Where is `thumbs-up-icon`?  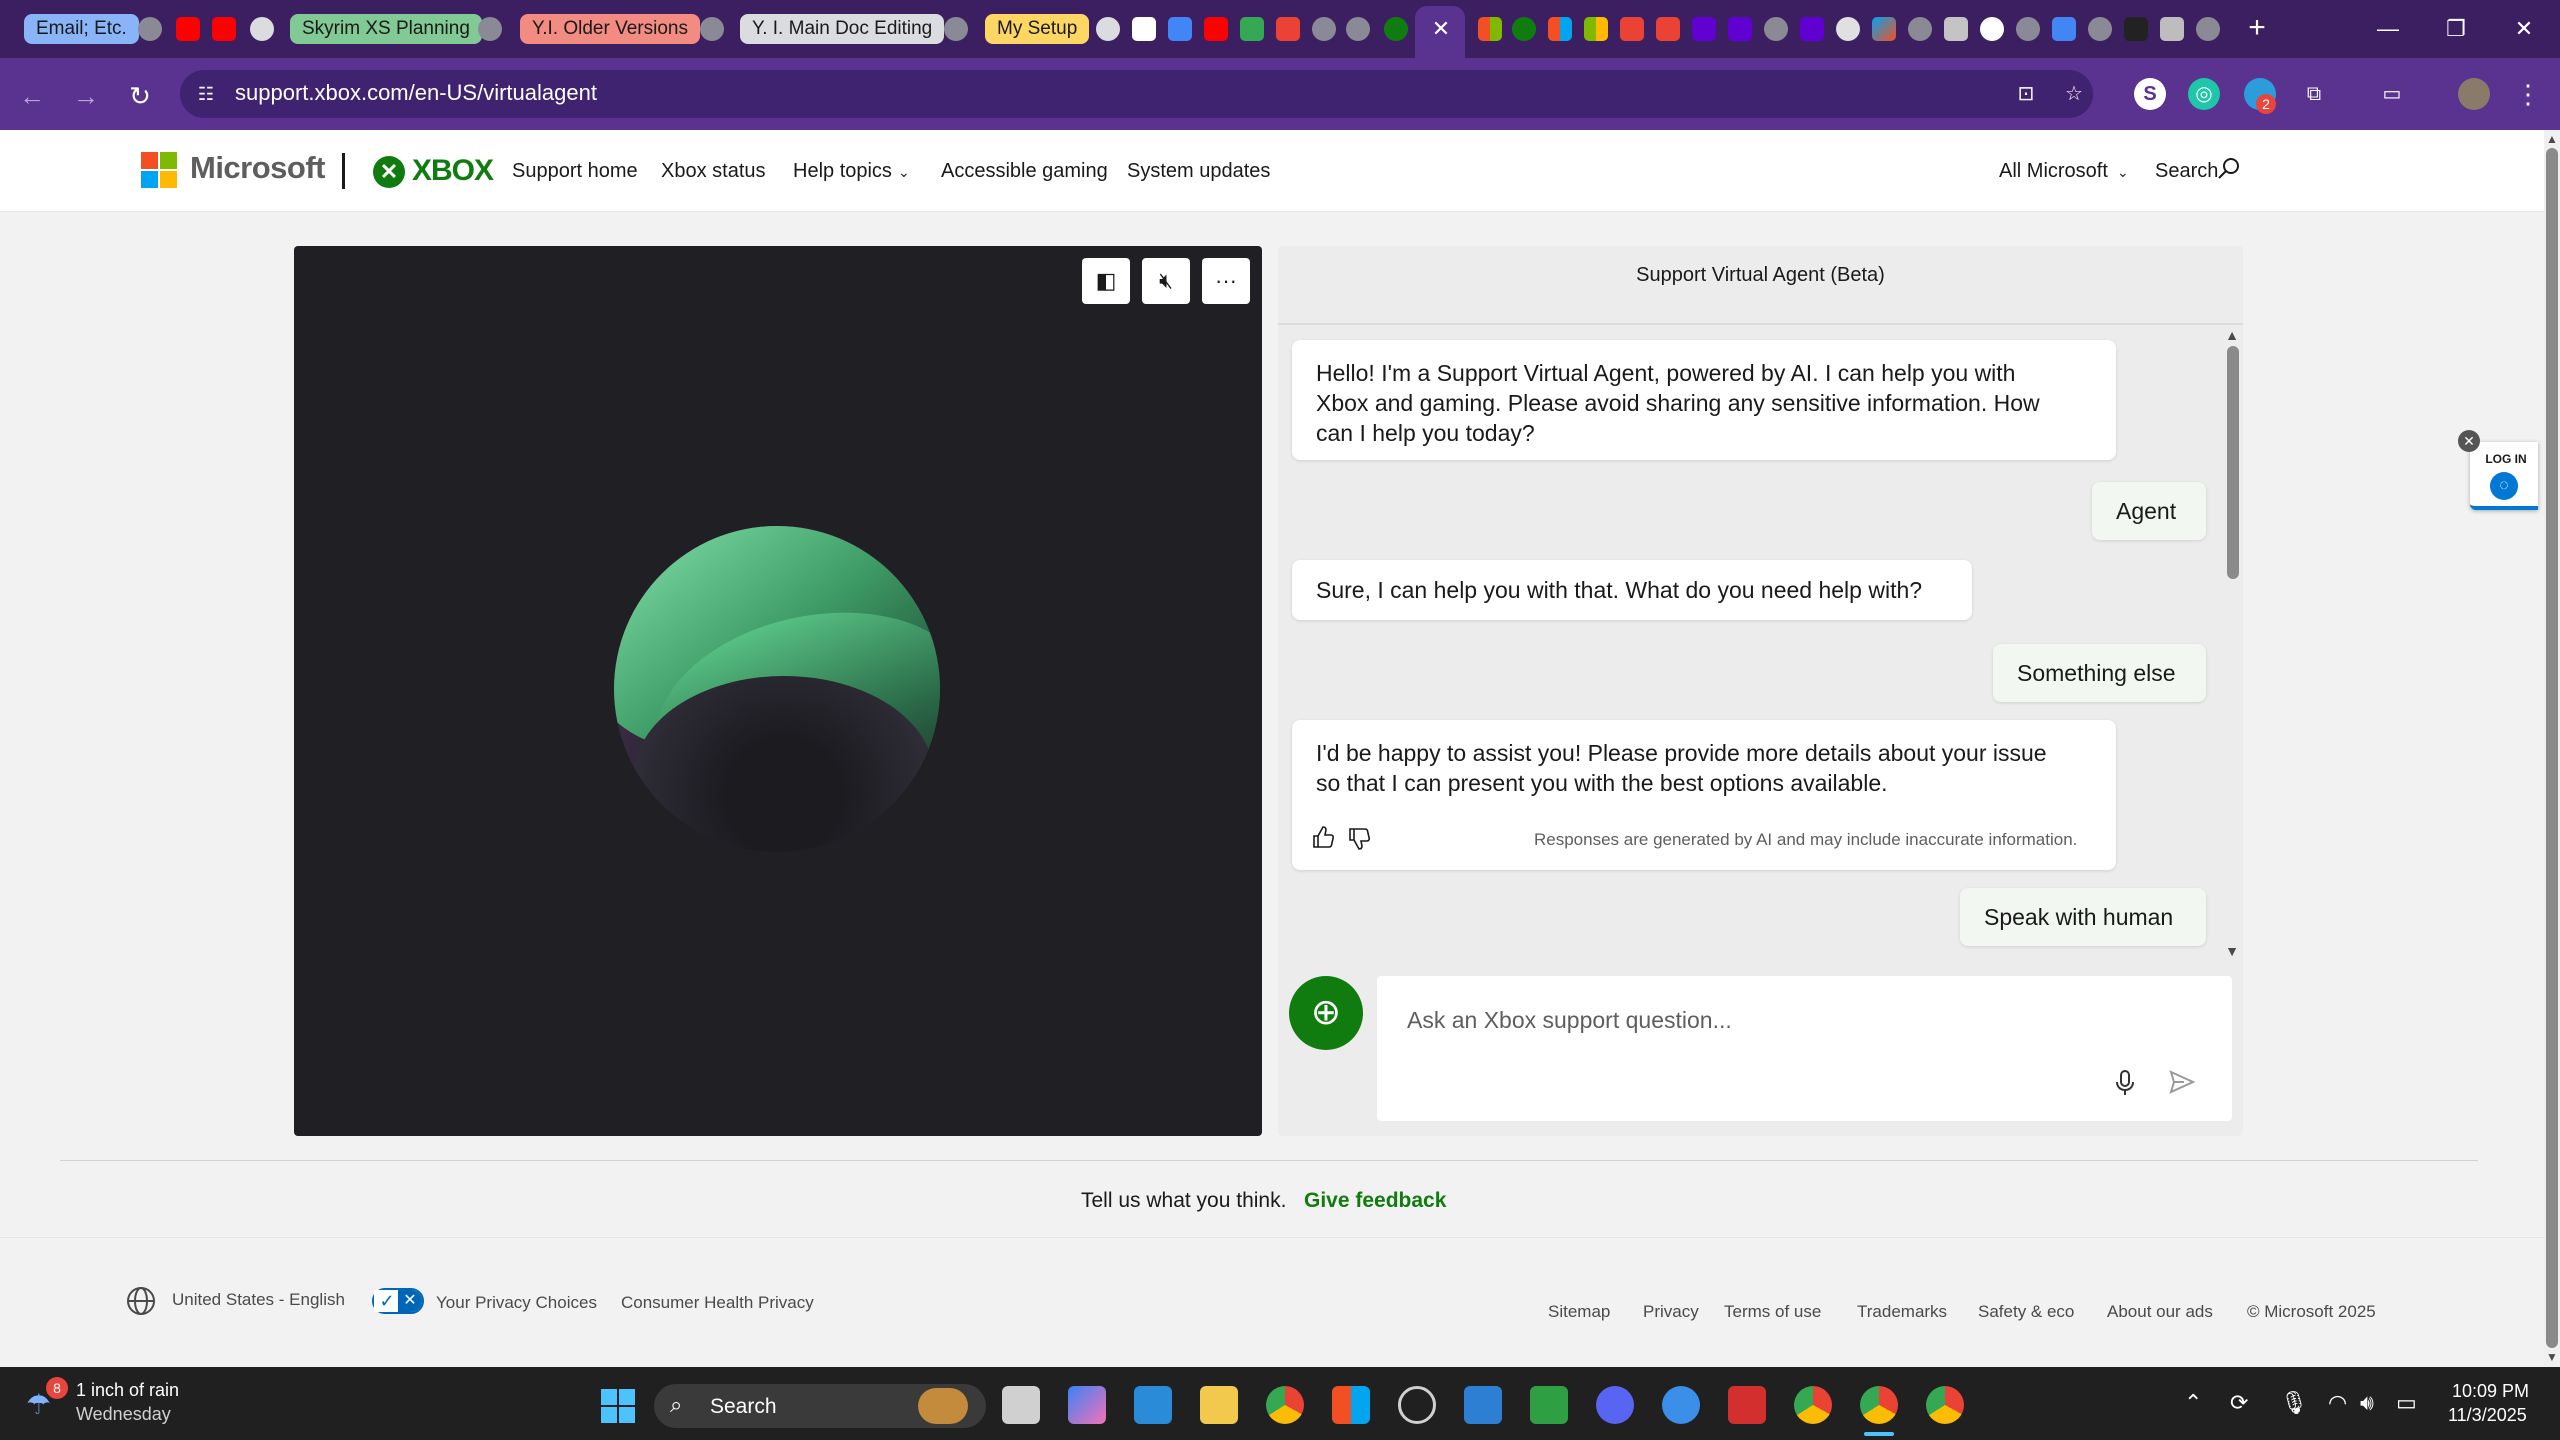
thumbs-up-icon is located at coordinates (1323, 837).